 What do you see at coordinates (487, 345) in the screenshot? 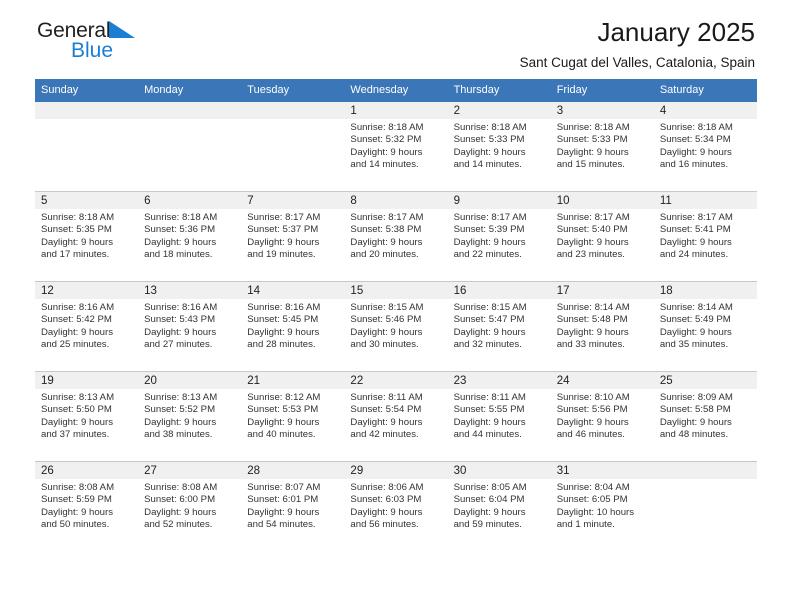
I see `daylight-text-line2: and 32 minutes.` at bounding box center [487, 345].